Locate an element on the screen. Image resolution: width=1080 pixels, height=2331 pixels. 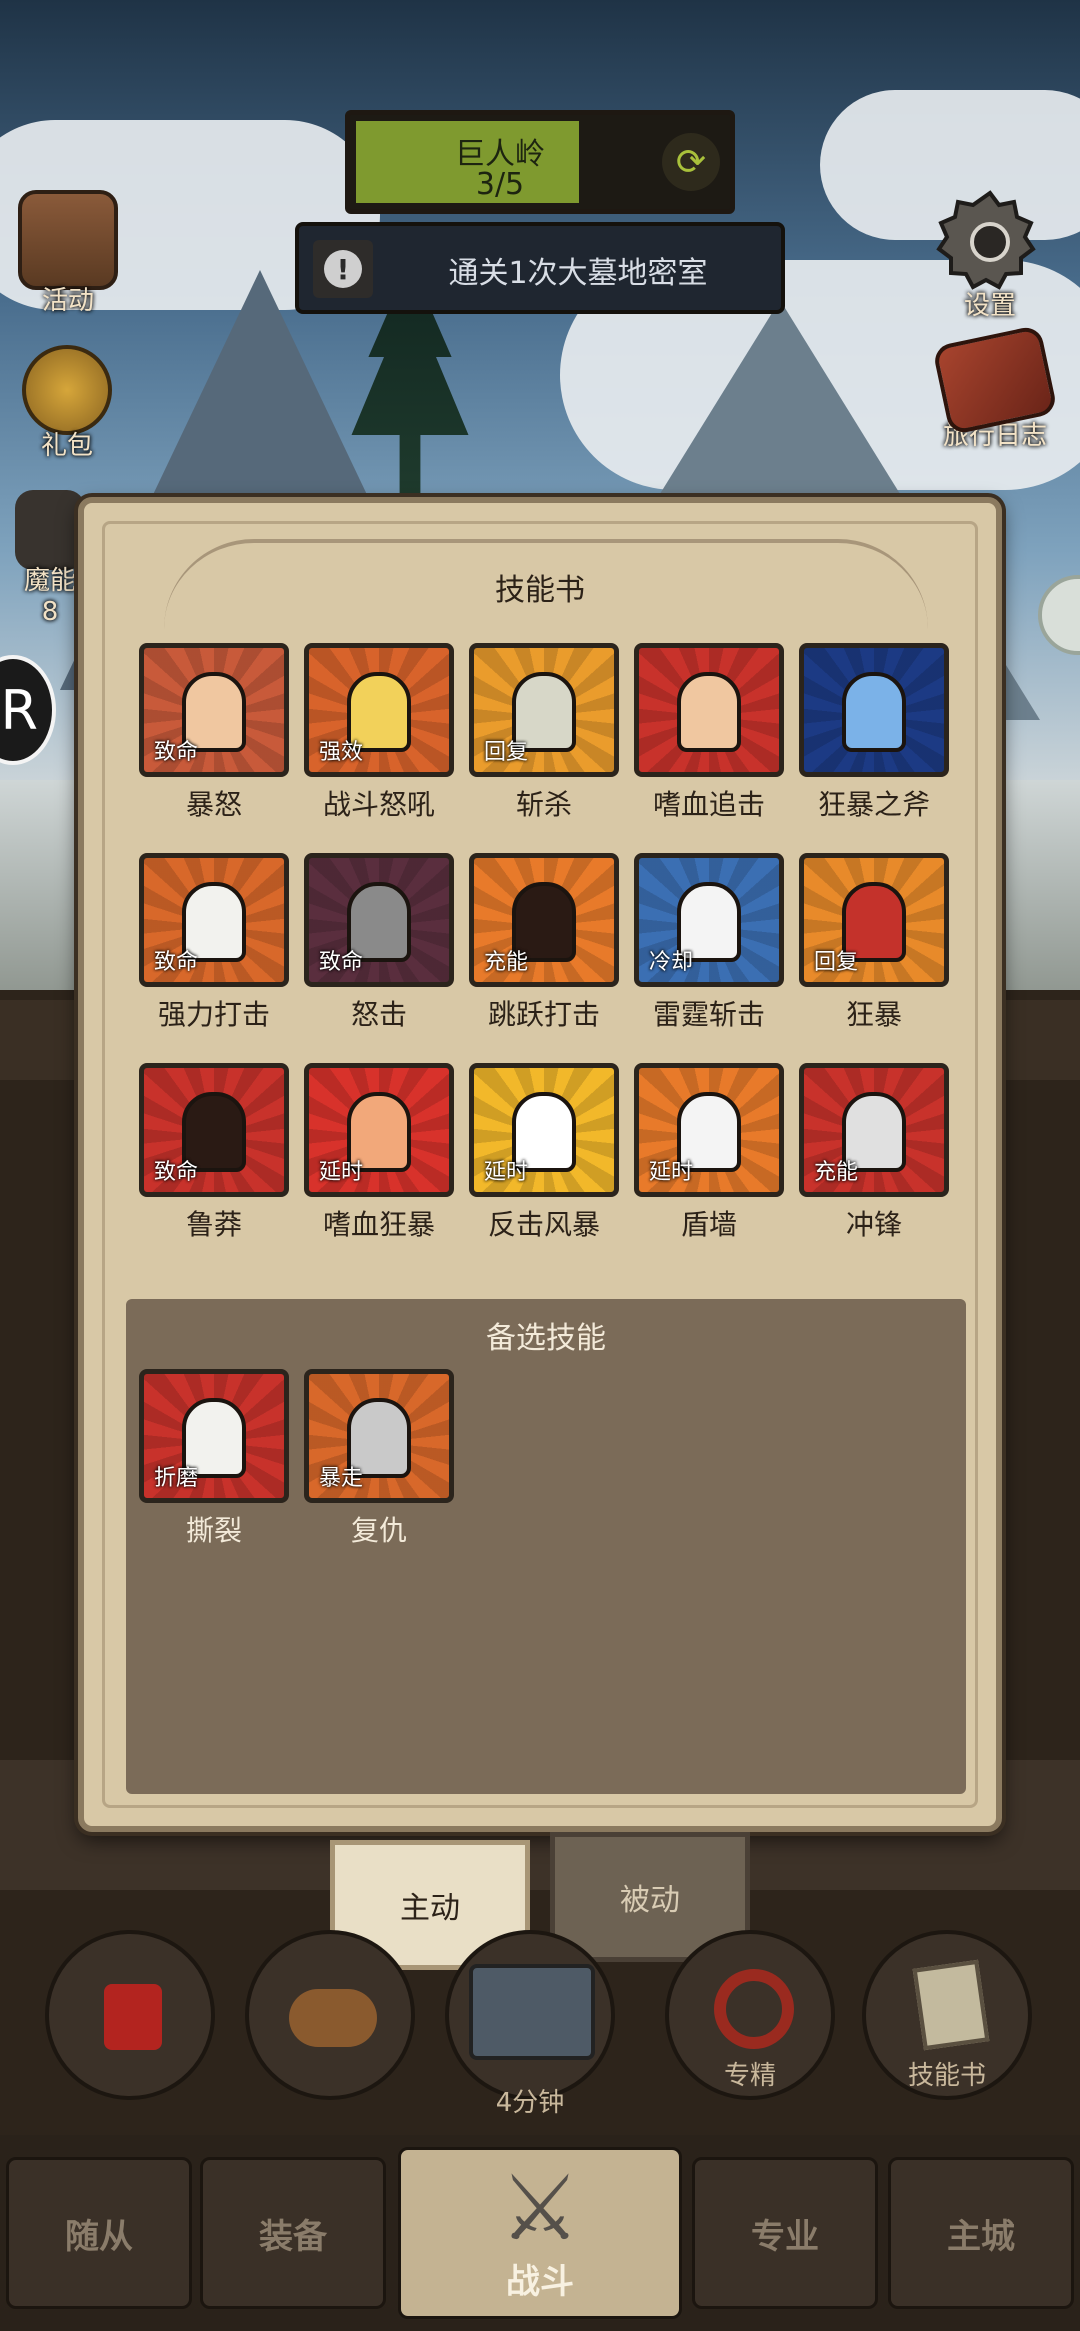
skill-tile: 延时盾墙 is located at coordinates (709, 1153).